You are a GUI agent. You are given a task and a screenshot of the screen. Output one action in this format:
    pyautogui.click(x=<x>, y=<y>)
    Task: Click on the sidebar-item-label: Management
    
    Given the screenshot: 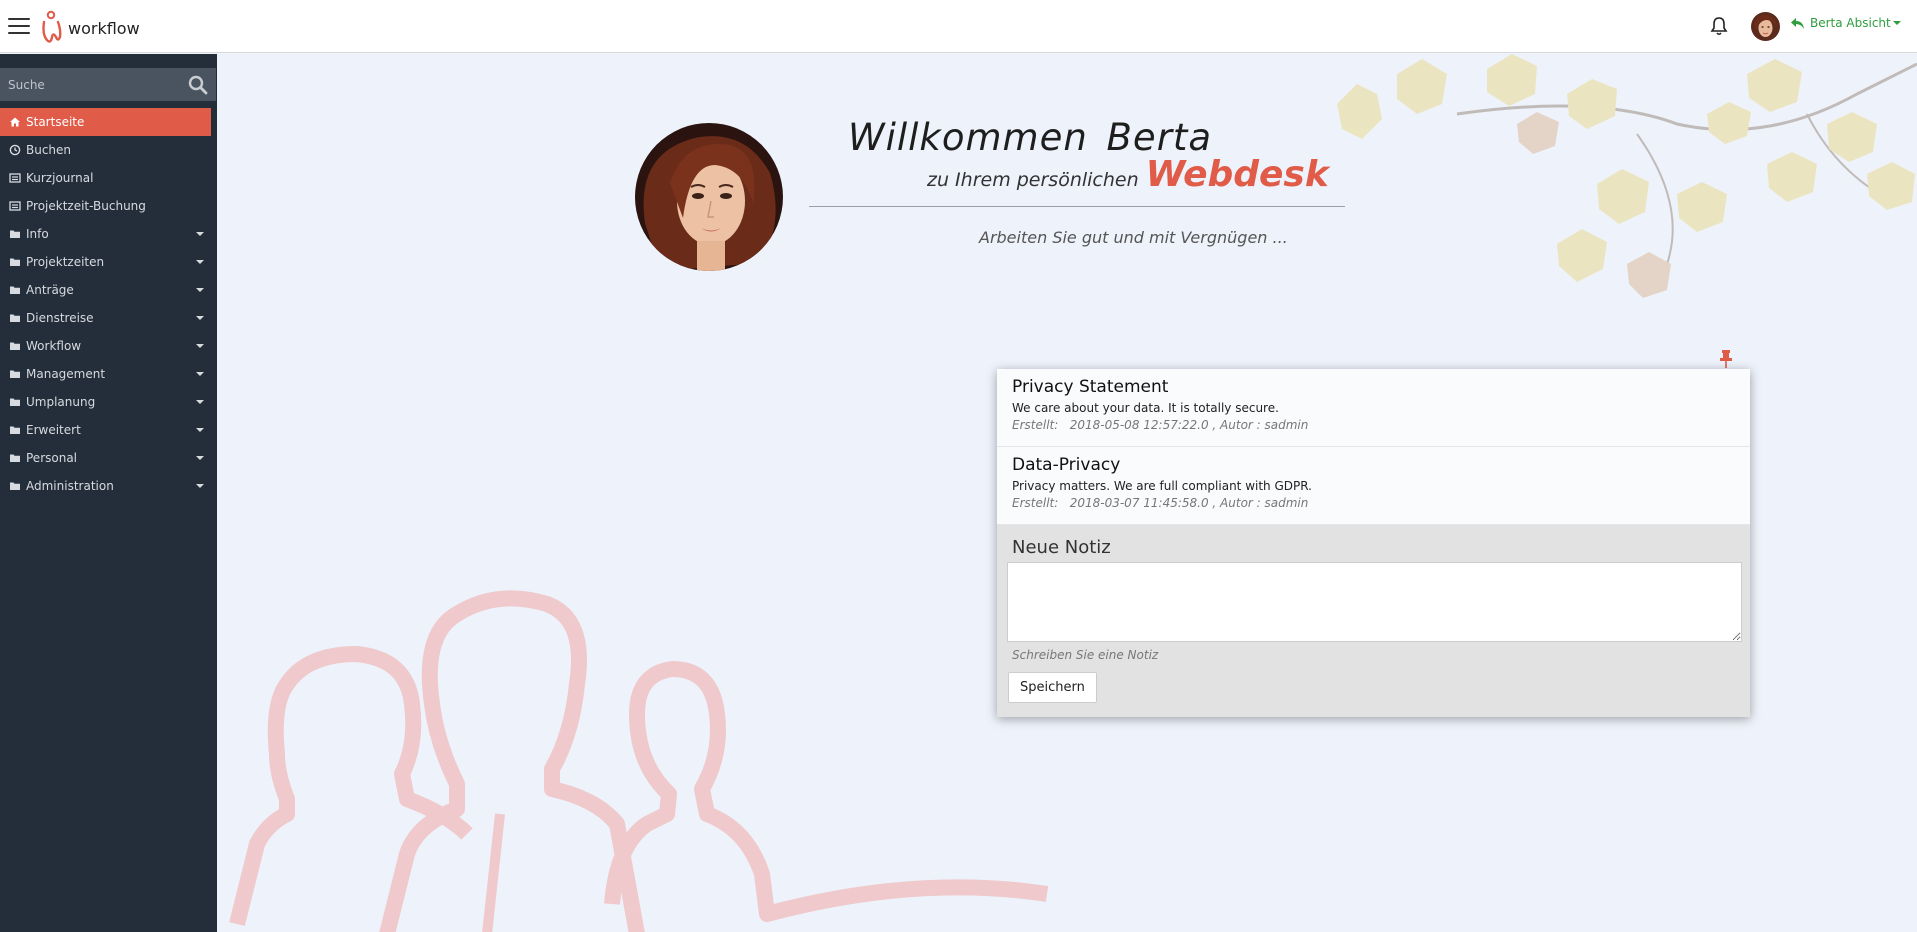 What is the action you would take?
    pyautogui.click(x=66, y=374)
    